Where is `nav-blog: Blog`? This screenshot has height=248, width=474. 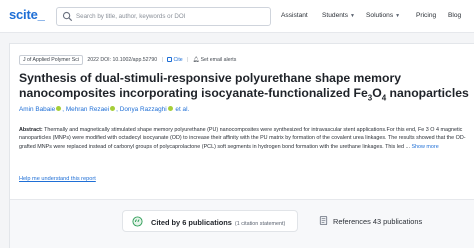 nav-blog: Blog is located at coordinates (454, 15).